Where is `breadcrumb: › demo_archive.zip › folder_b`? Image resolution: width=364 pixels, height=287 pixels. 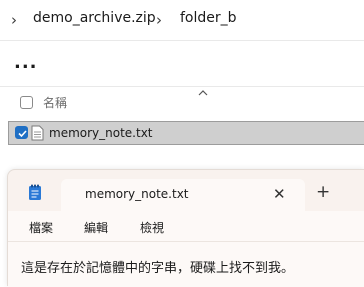
breadcrumb: › demo_archive.zip › folder_b is located at coordinates (182, 20).